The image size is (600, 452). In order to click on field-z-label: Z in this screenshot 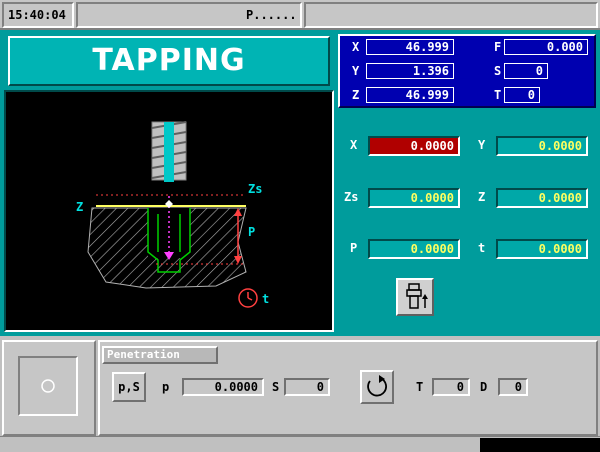, I will do `click(482, 197)`.